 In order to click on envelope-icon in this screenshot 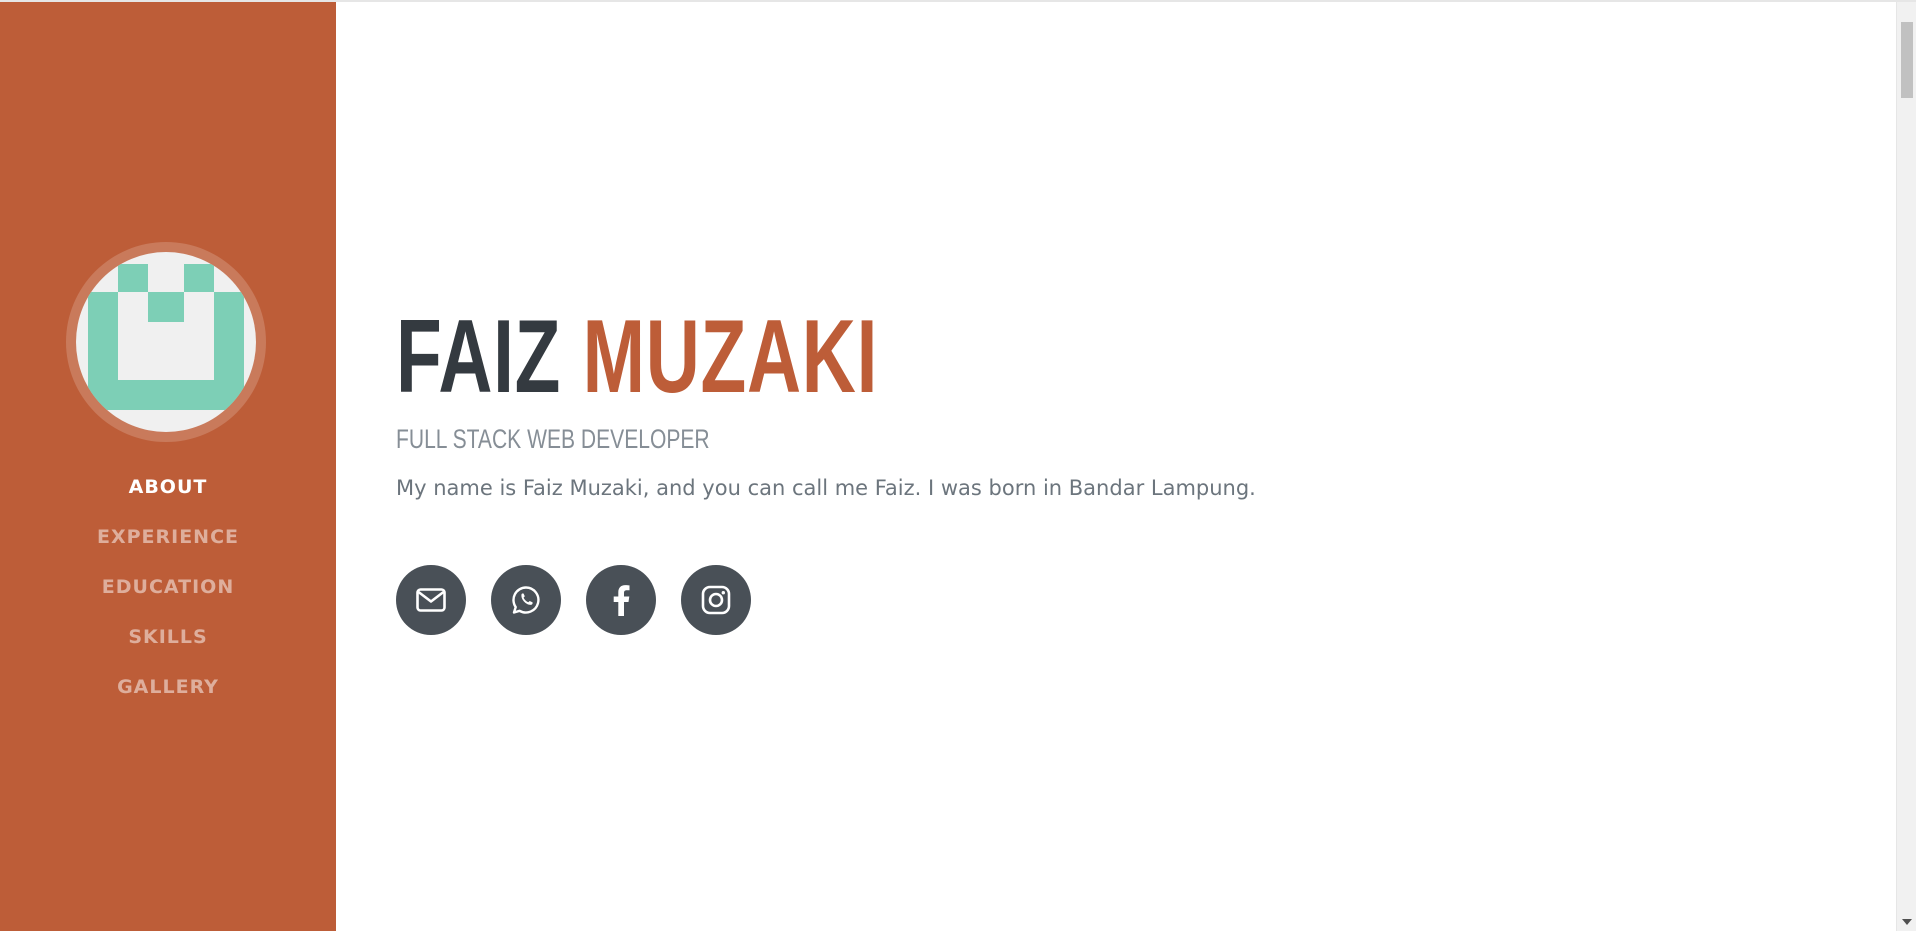, I will do `click(431, 600)`.